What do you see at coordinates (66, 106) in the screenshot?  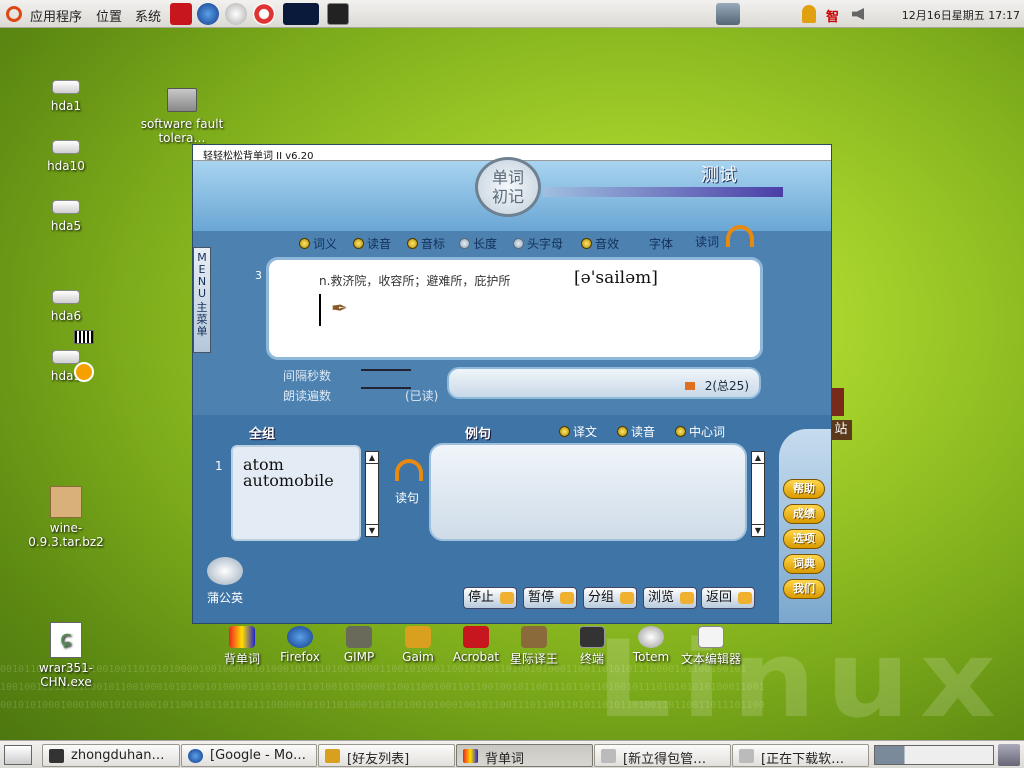 I see `desktop-icon-label: hda1` at bounding box center [66, 106].